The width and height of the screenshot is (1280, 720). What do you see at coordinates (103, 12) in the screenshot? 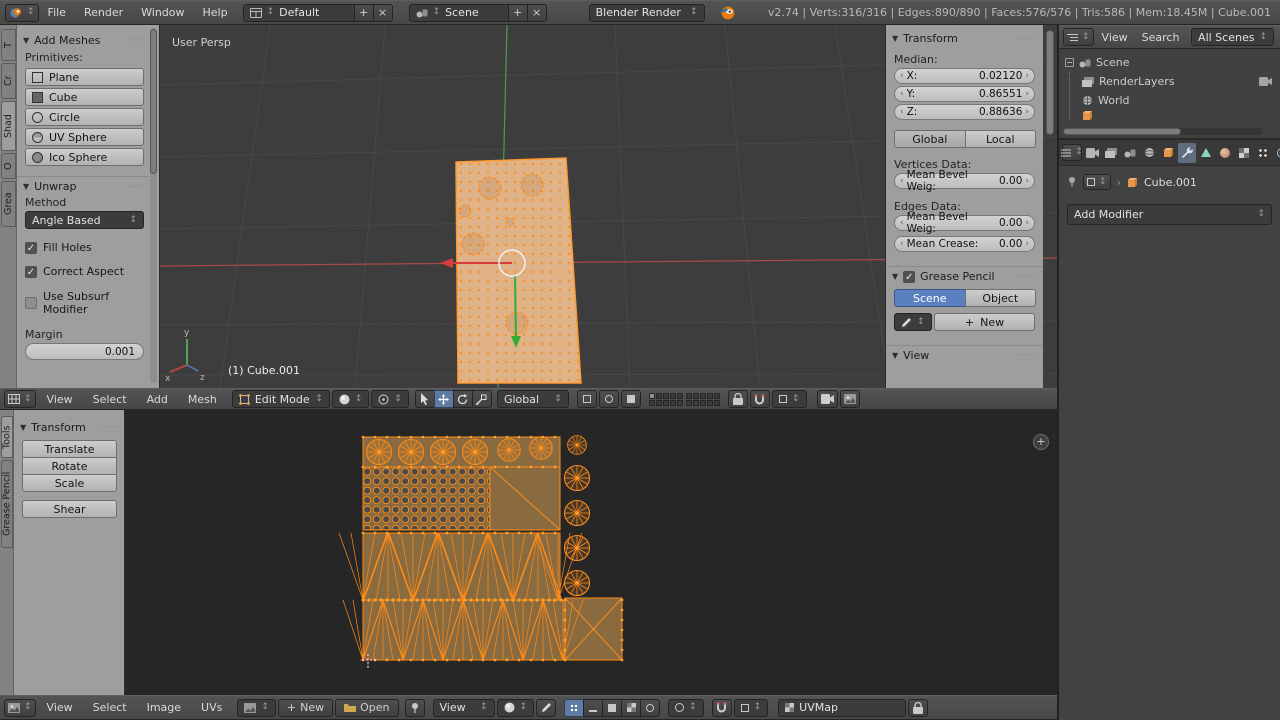
I see `menu-render: Render` at bounding box center [103, 12].